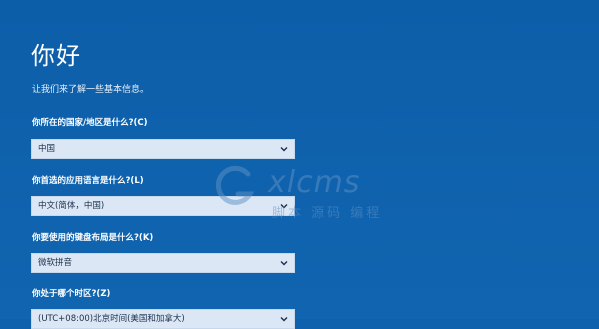  What do you see at coordinates (88, 181) in the screenshot?
I see `language-label: 你首选的应用语言是什么?(L)` at bounding box center [88, 181].